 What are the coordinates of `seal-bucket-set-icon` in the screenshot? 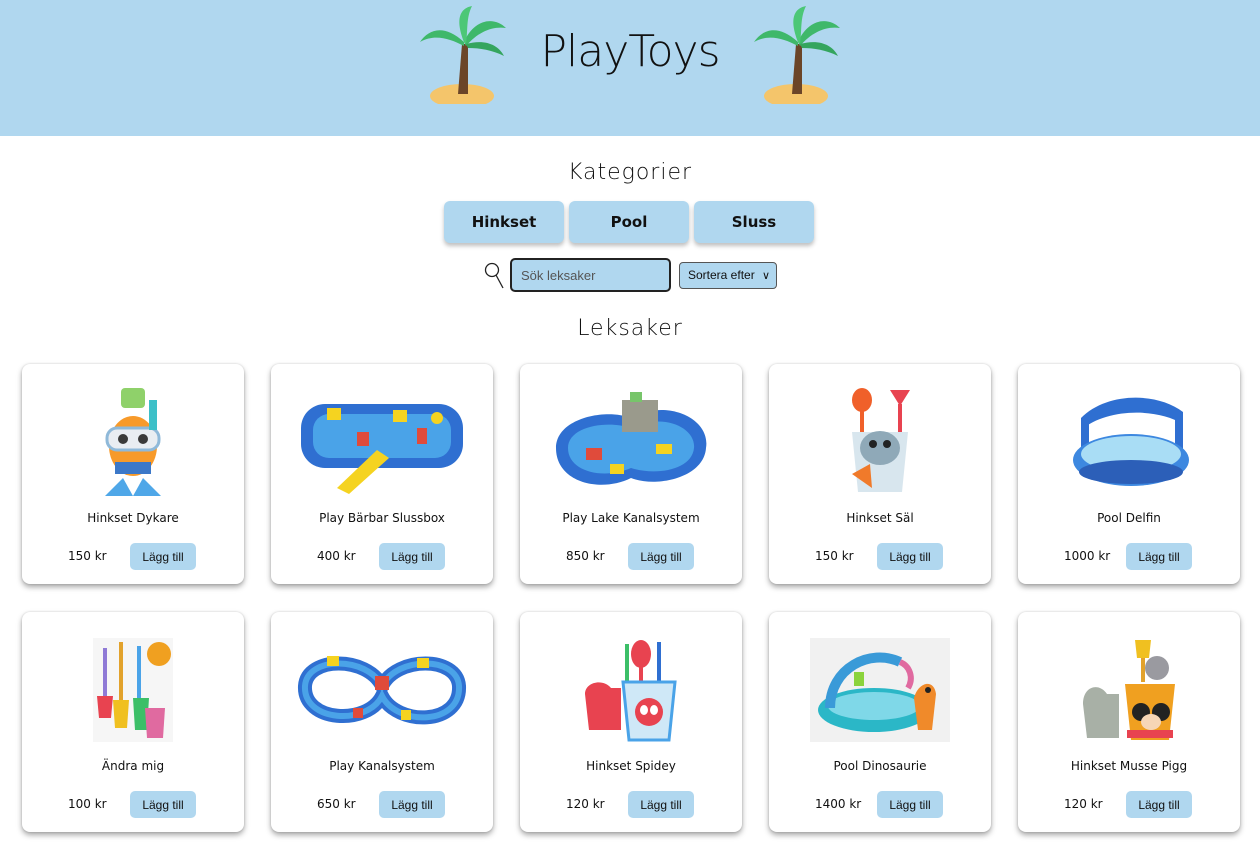 It's located at (880, 442).